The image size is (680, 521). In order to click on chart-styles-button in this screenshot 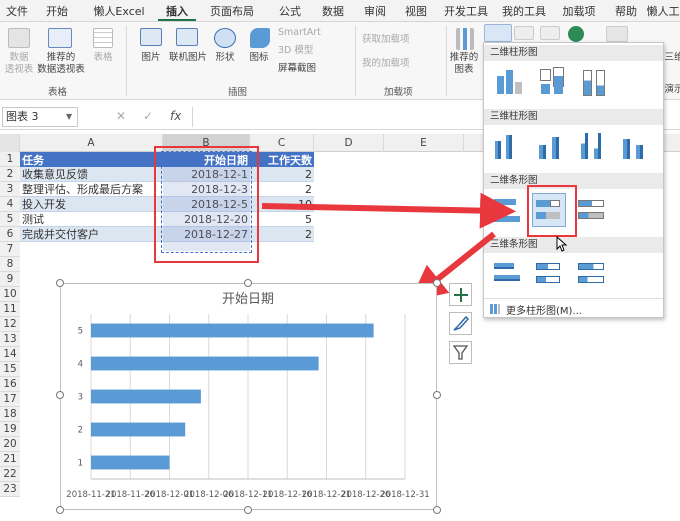, I will do `click(460, 323)`.